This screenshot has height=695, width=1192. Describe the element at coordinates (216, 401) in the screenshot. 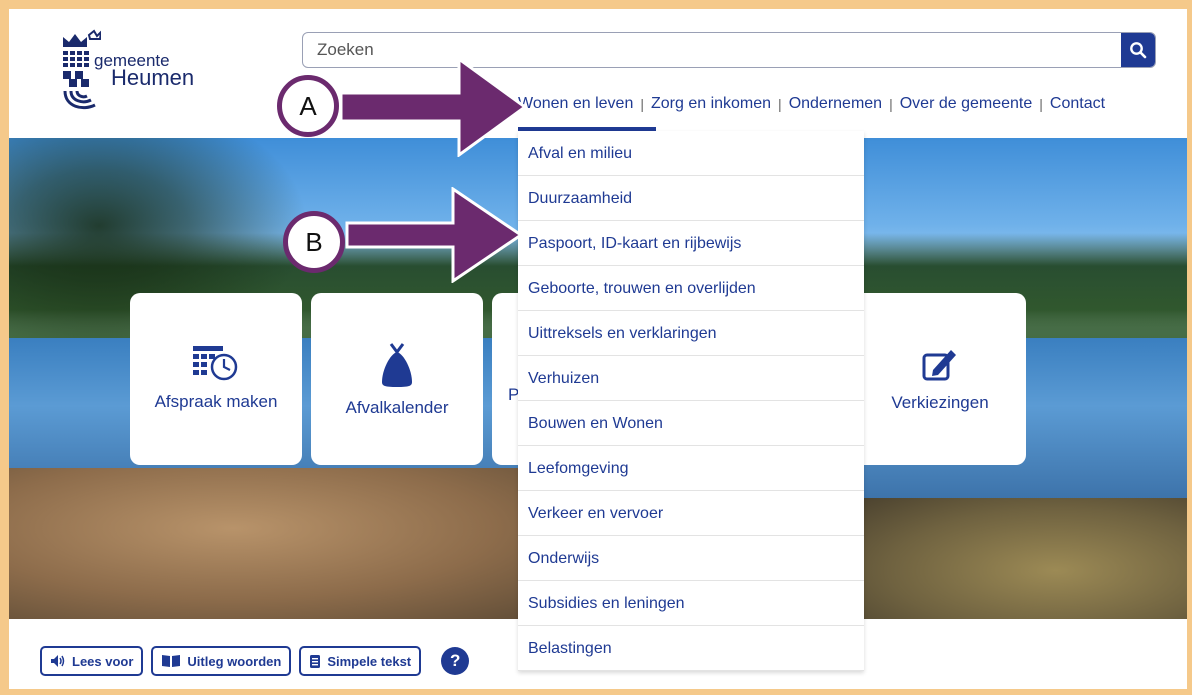

I see `tile-label: Afspraak maken` at that location.